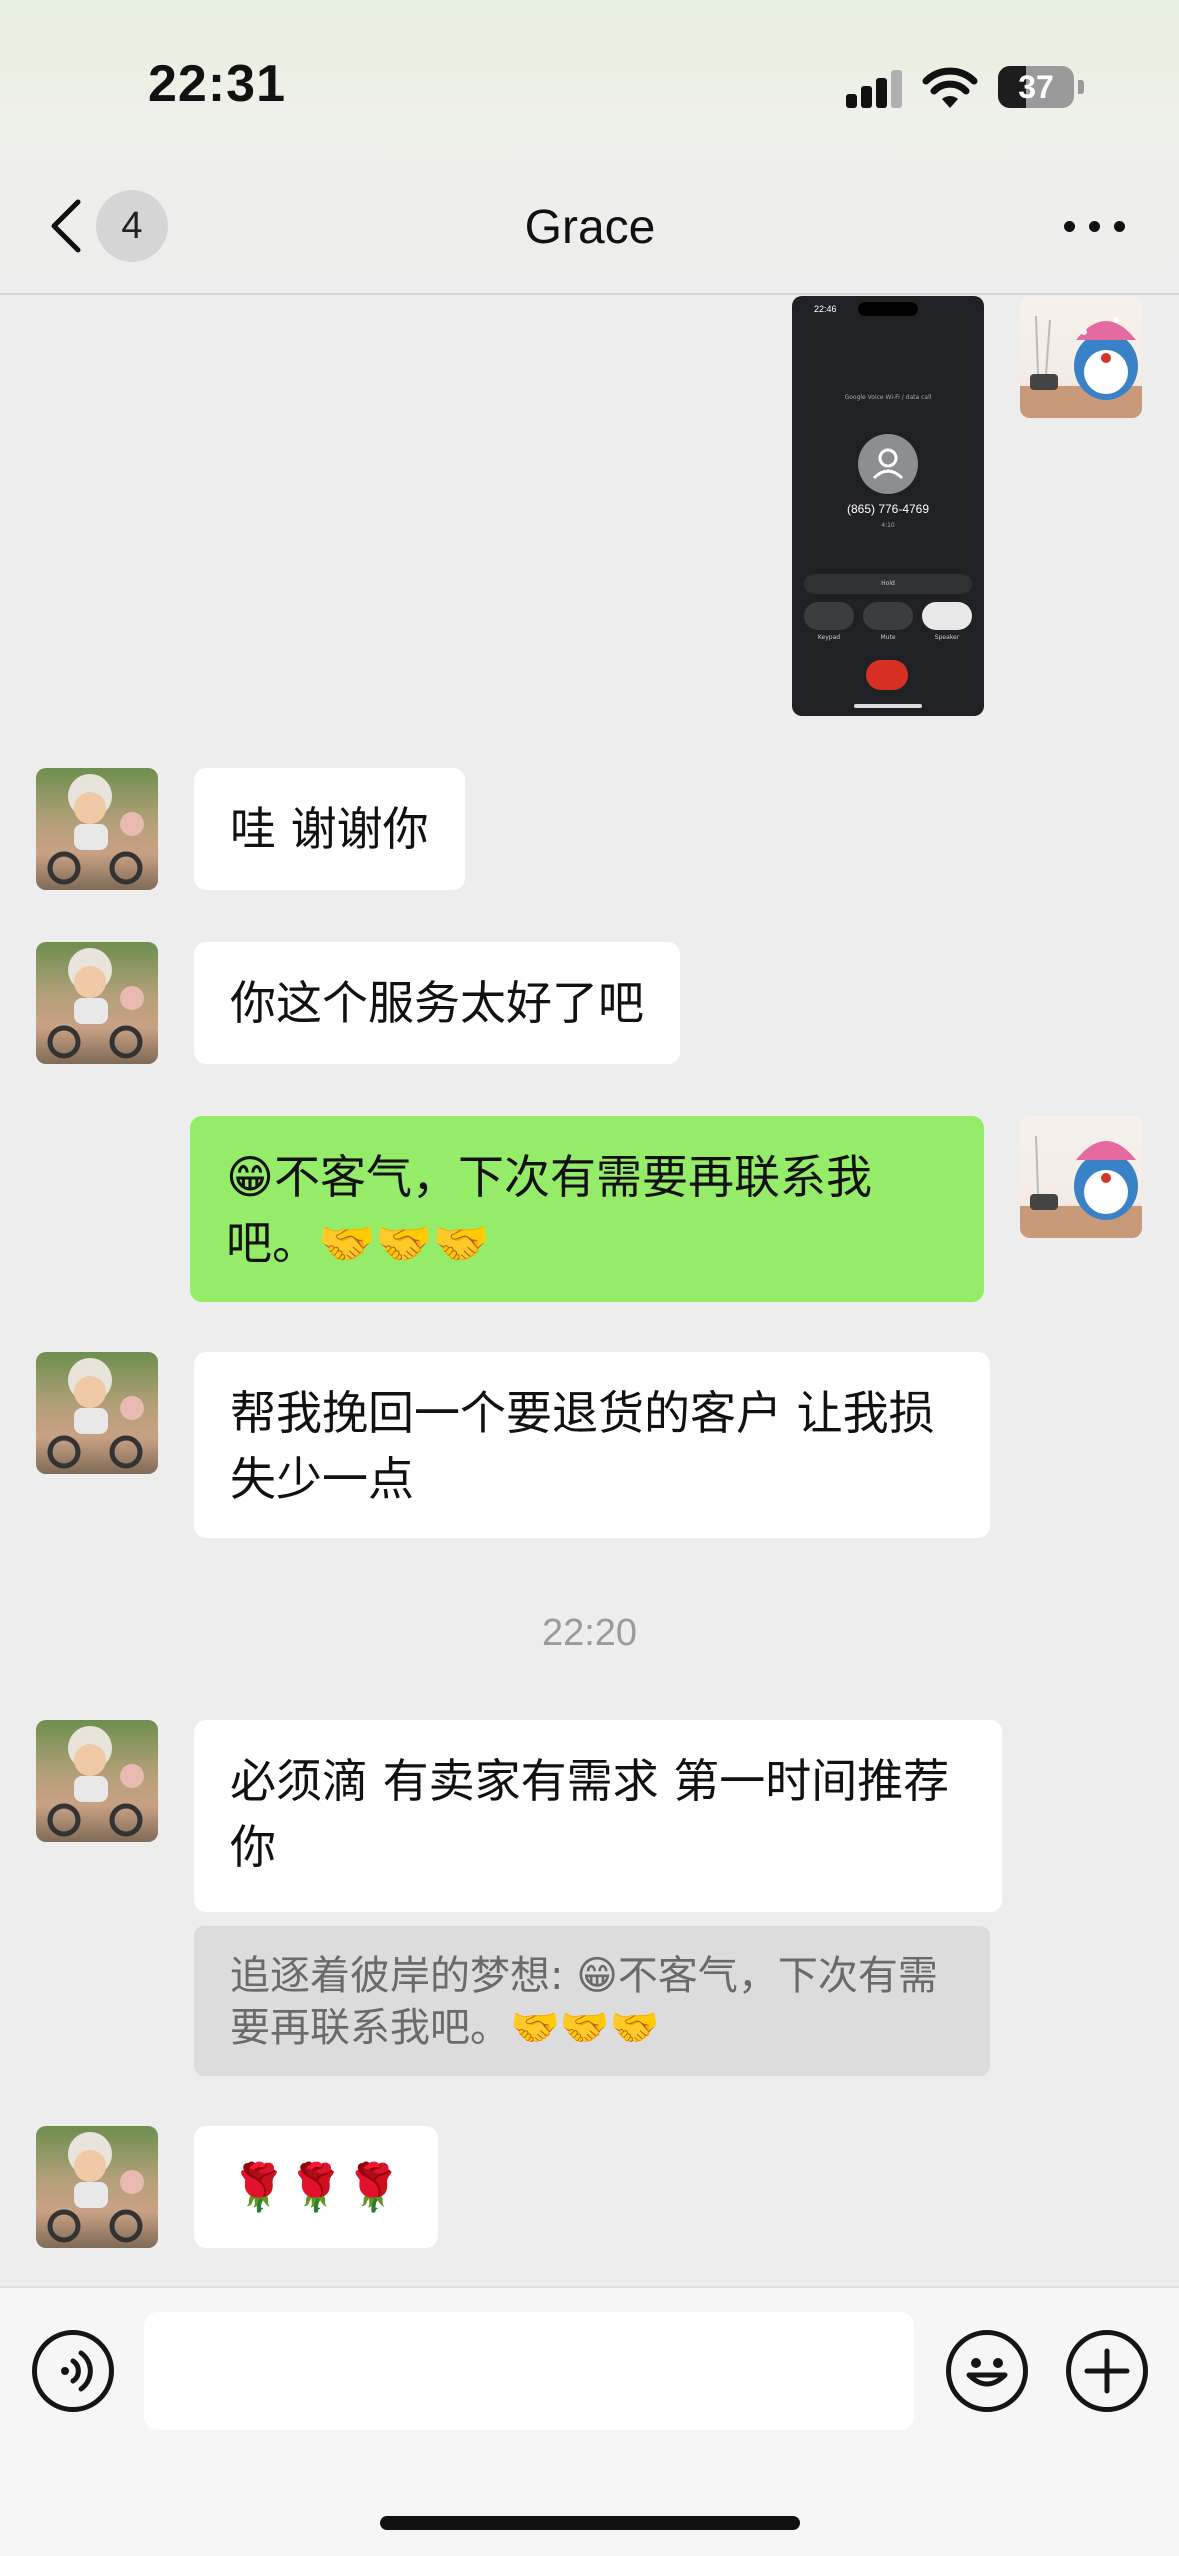  I want to click on more-options-button, so click(1094, 225).